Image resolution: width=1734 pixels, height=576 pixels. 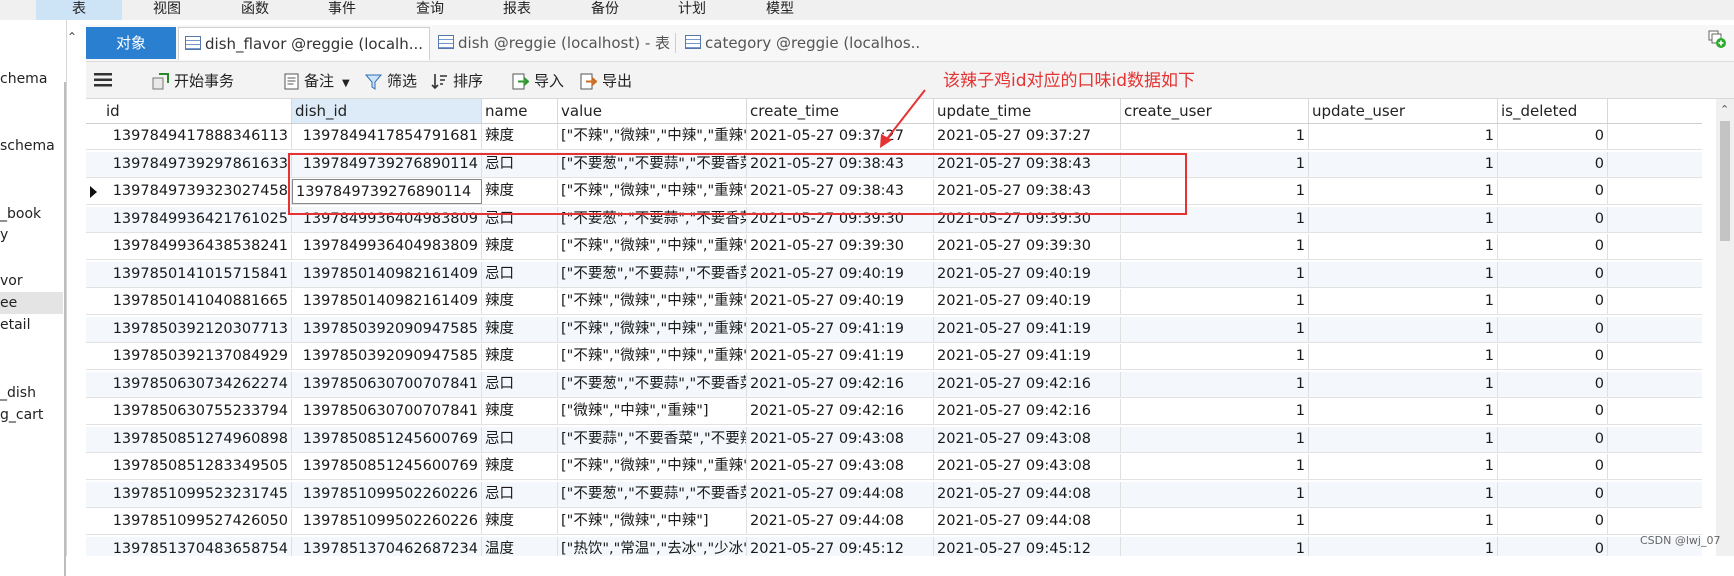 I want to click on cell-id: 1397850630755233794, so click(x=197, y=411).